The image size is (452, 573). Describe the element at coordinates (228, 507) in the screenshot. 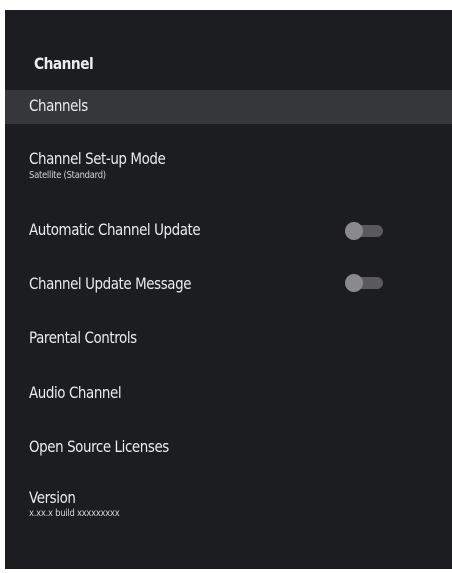

I see `menu-item-version: Version x.xx.x build xxxxxxxxx` at that location.